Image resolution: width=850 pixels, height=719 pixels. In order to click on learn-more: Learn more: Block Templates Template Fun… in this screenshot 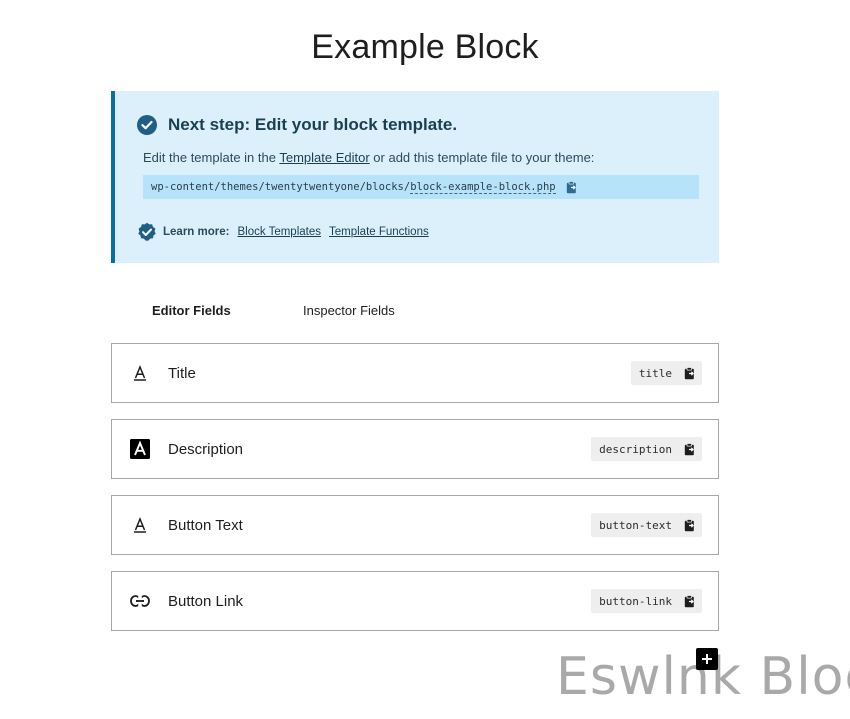, I will do `click(287, 232)`.